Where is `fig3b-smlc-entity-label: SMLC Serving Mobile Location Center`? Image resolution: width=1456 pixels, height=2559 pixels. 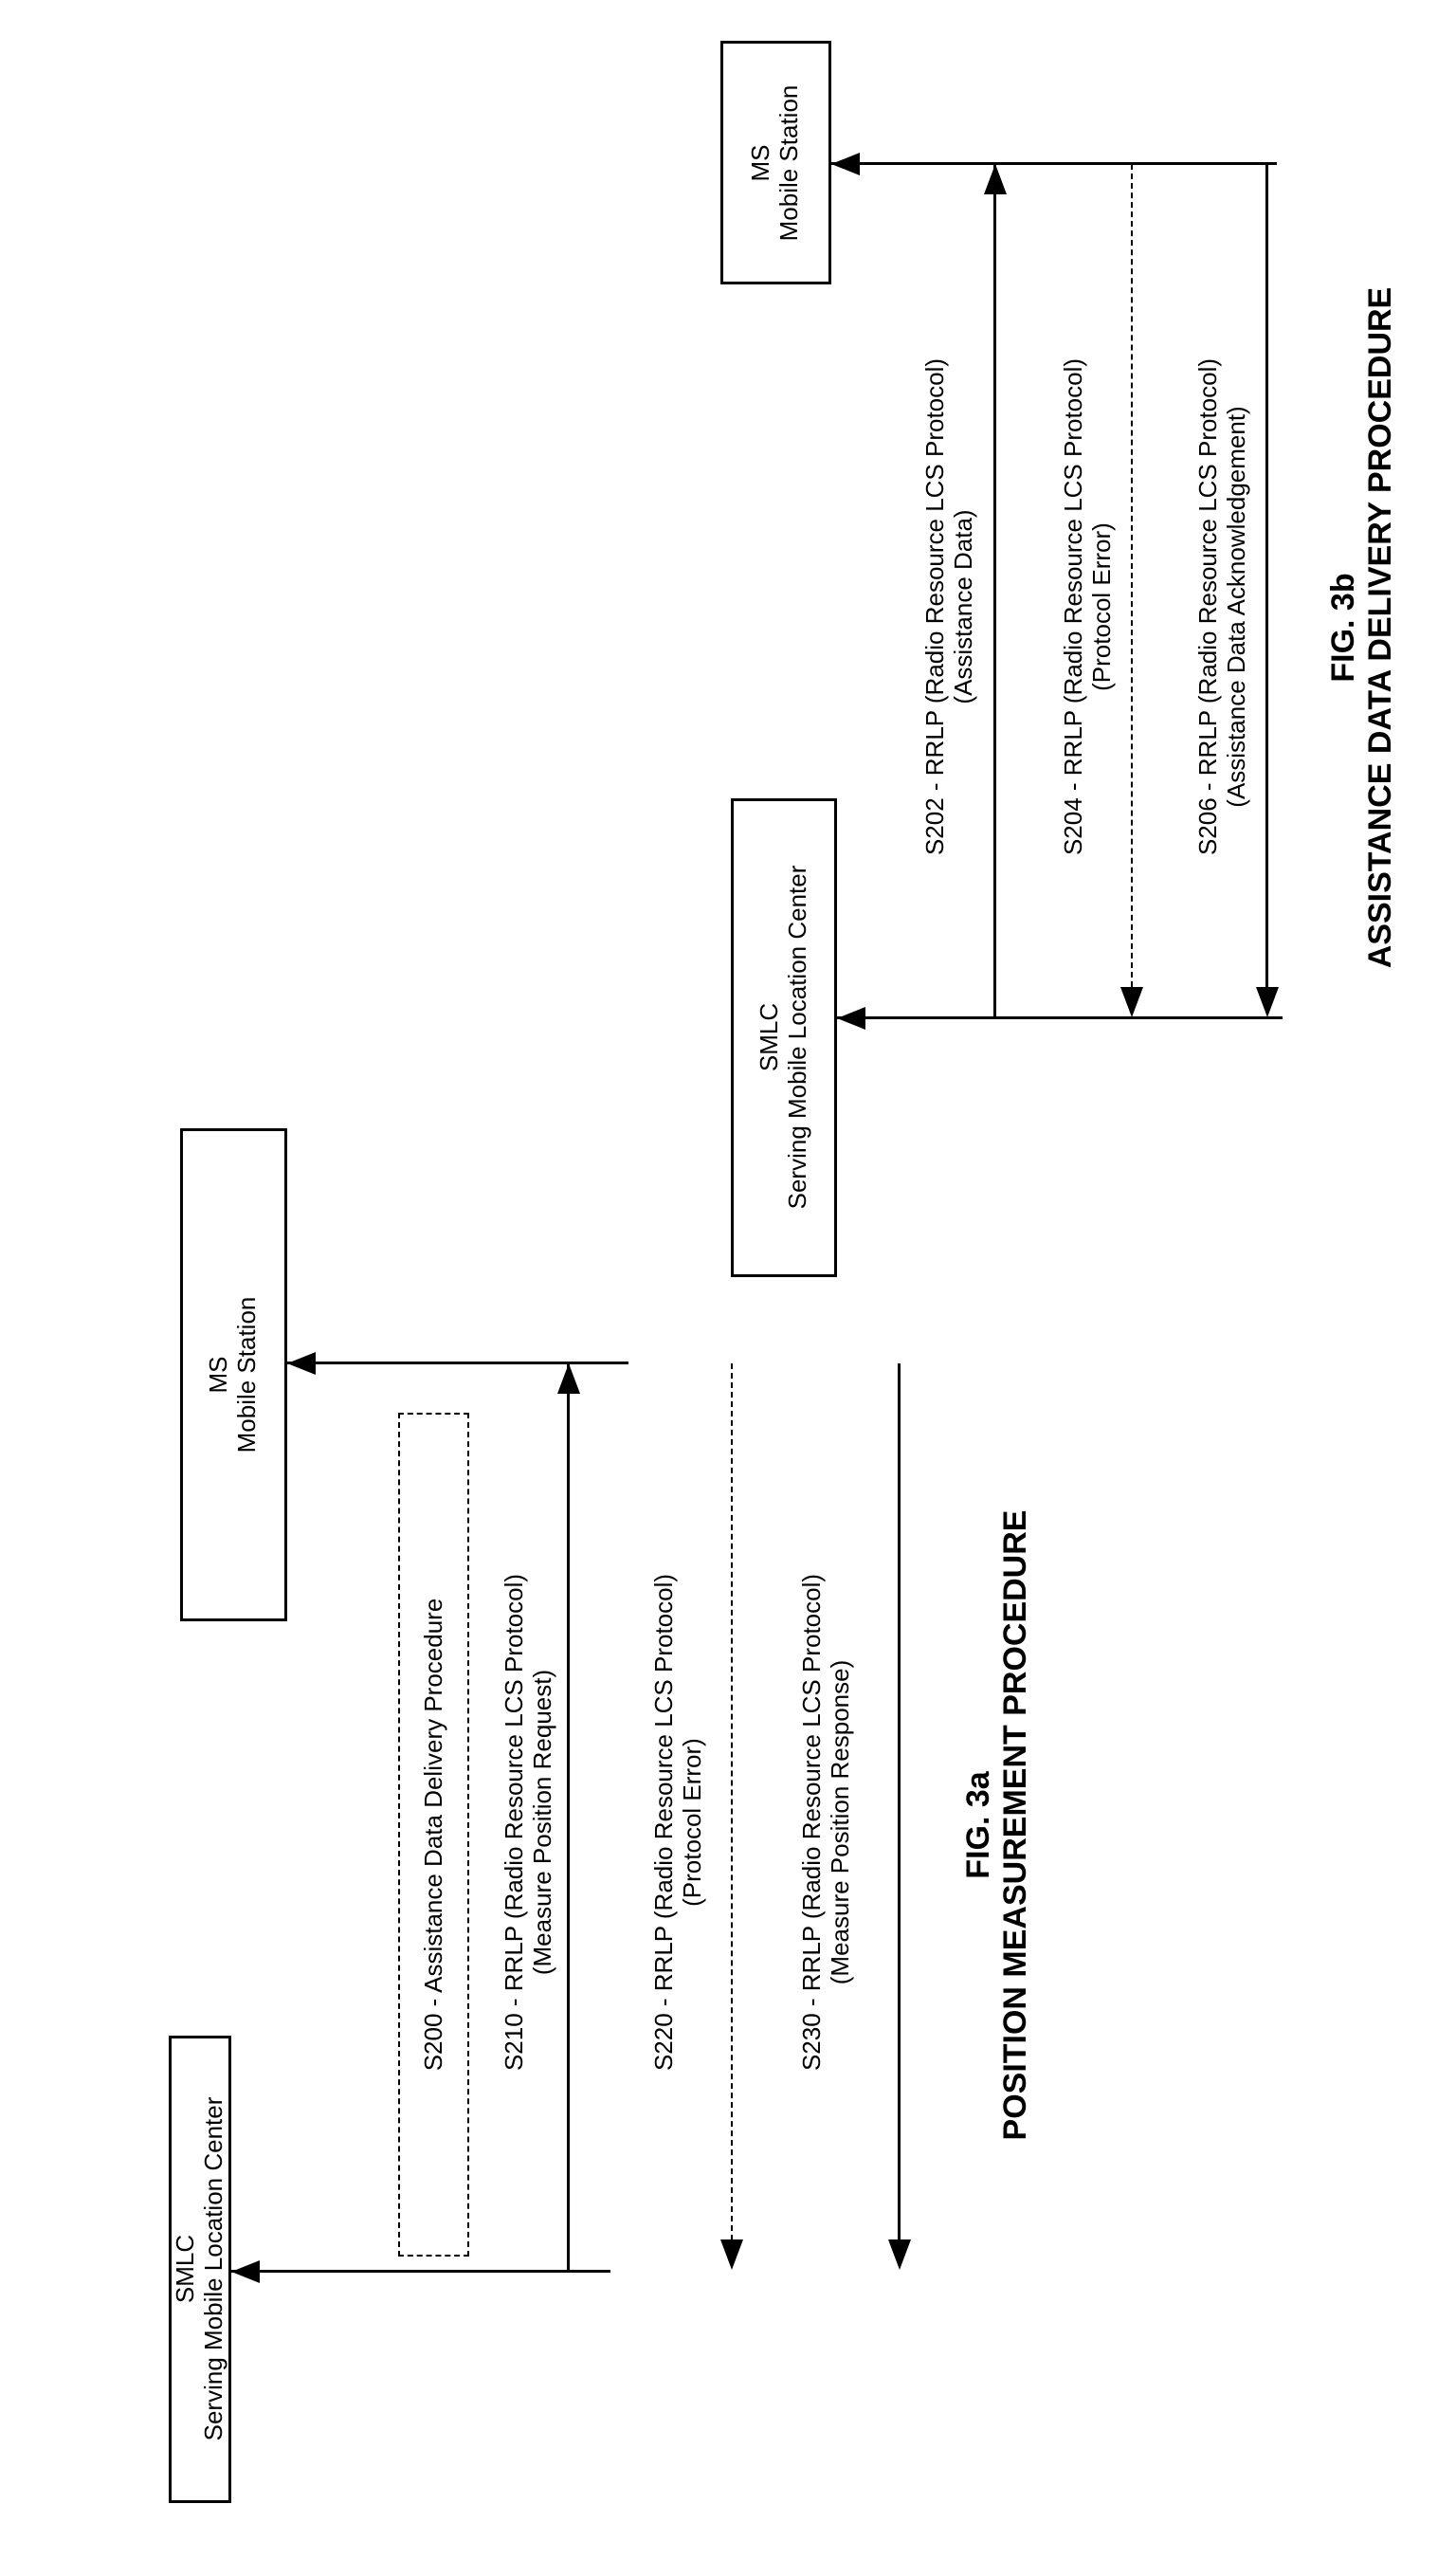
fig3b-smlc-entity-label: SMLC Serving Mobile Location Center is located at coordinates (783, 1038).